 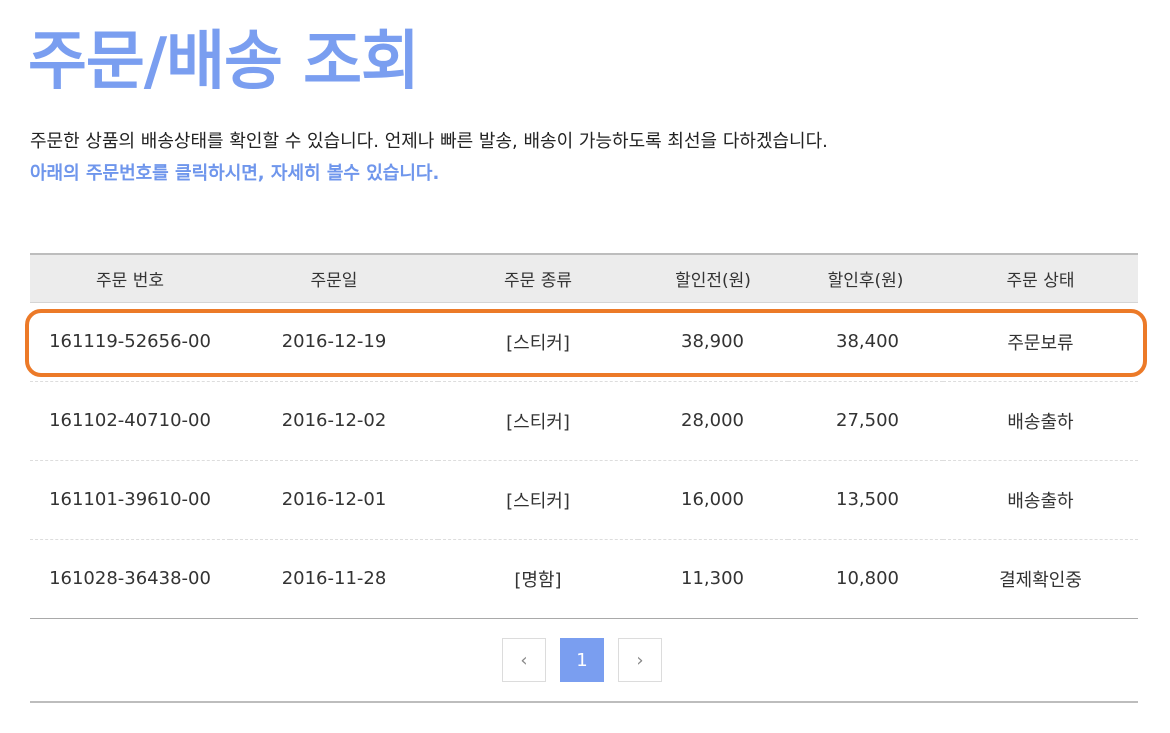 What do you see at coordinates (538, 578) in the screenshot?
I see `order-type-cell: [명함]` at bounding box center [538, 578].